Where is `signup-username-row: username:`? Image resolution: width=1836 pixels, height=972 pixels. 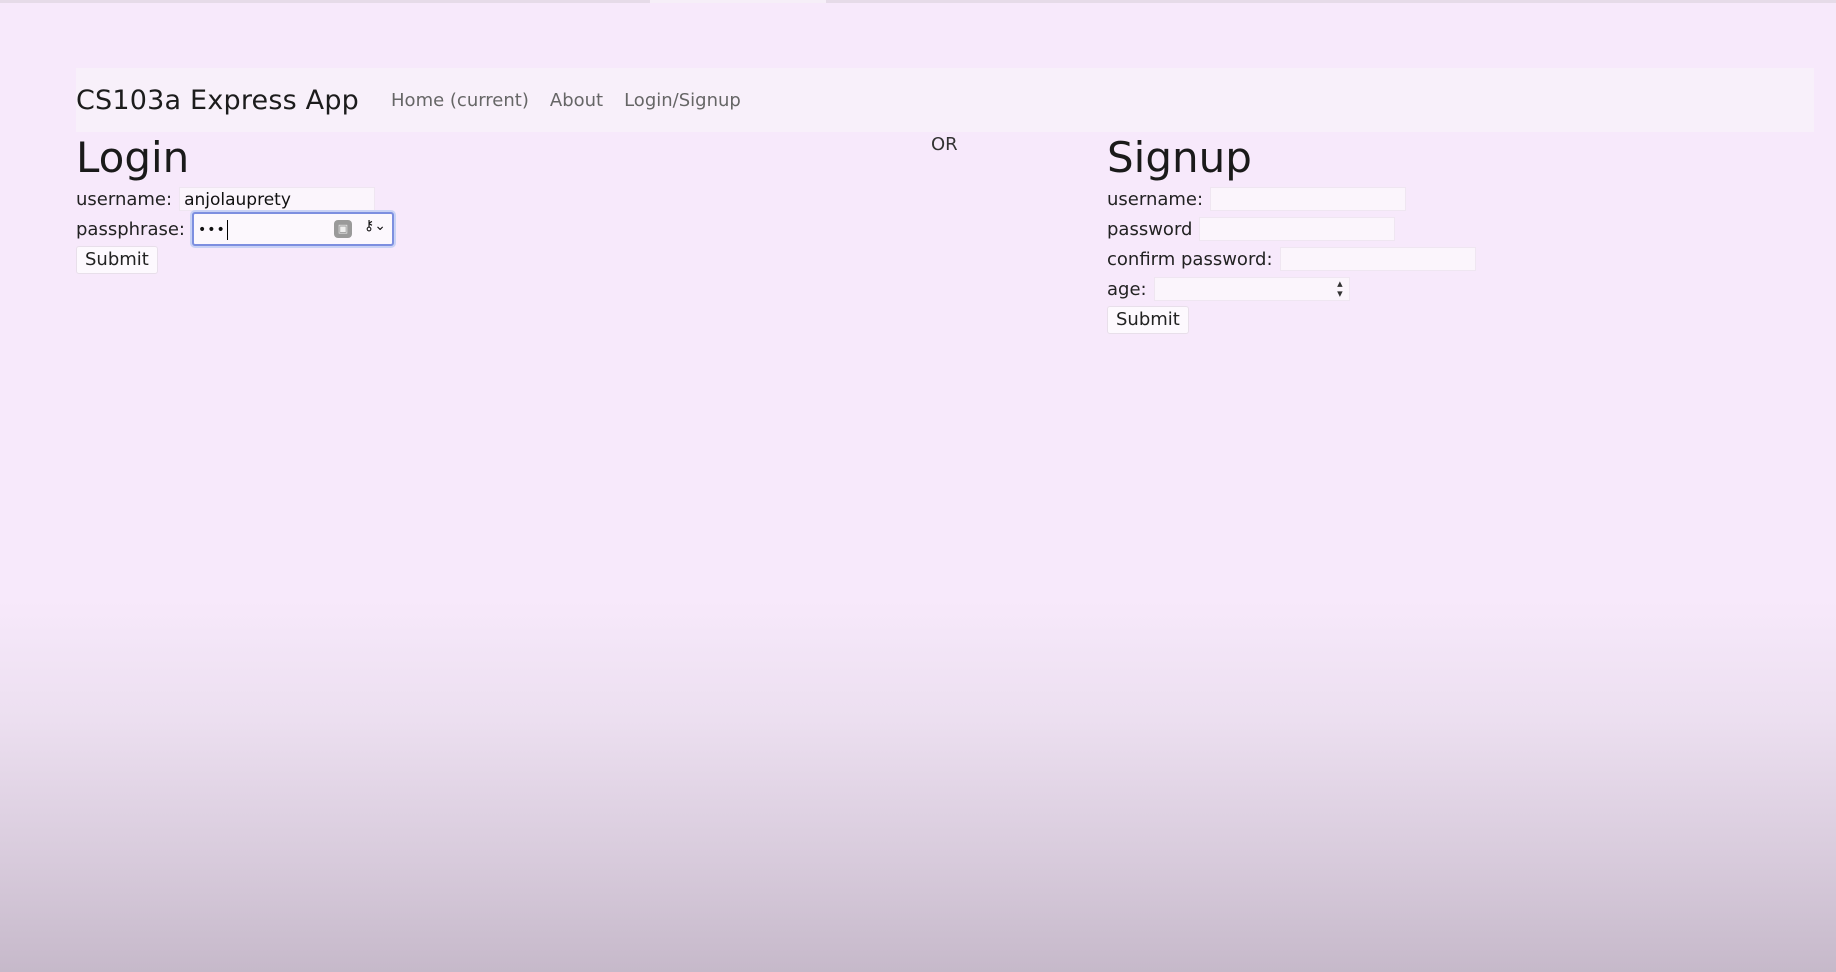
signup-username-row: username: is located at coordinates (1291, 199).